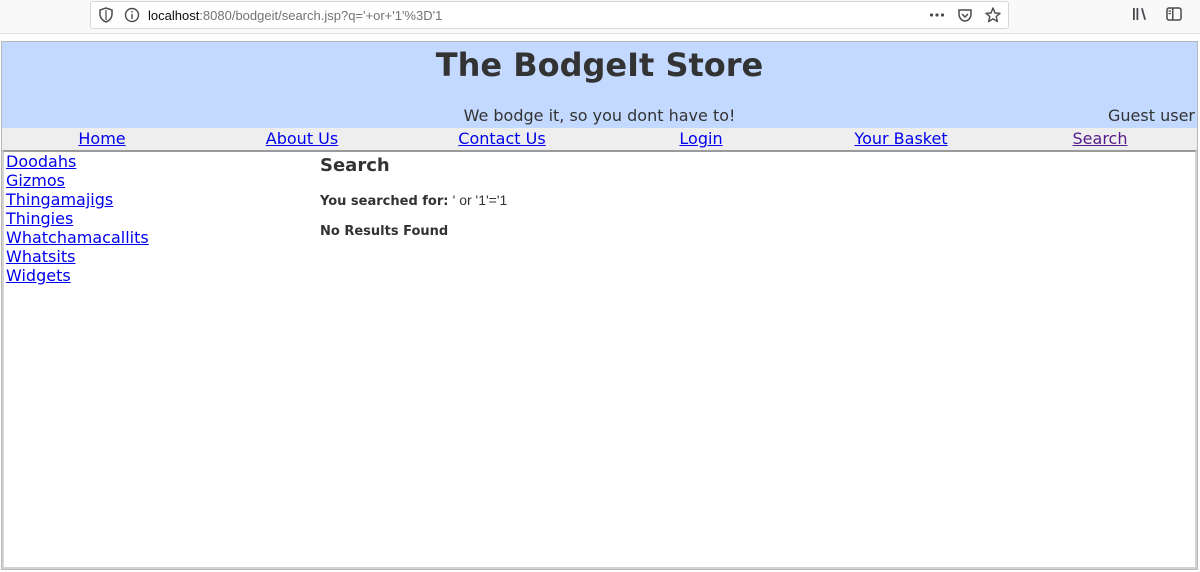 This screenshot has width=1200, height=572. I want to click on category-thingamajigs: Thingamajigs, so click(77, 199).